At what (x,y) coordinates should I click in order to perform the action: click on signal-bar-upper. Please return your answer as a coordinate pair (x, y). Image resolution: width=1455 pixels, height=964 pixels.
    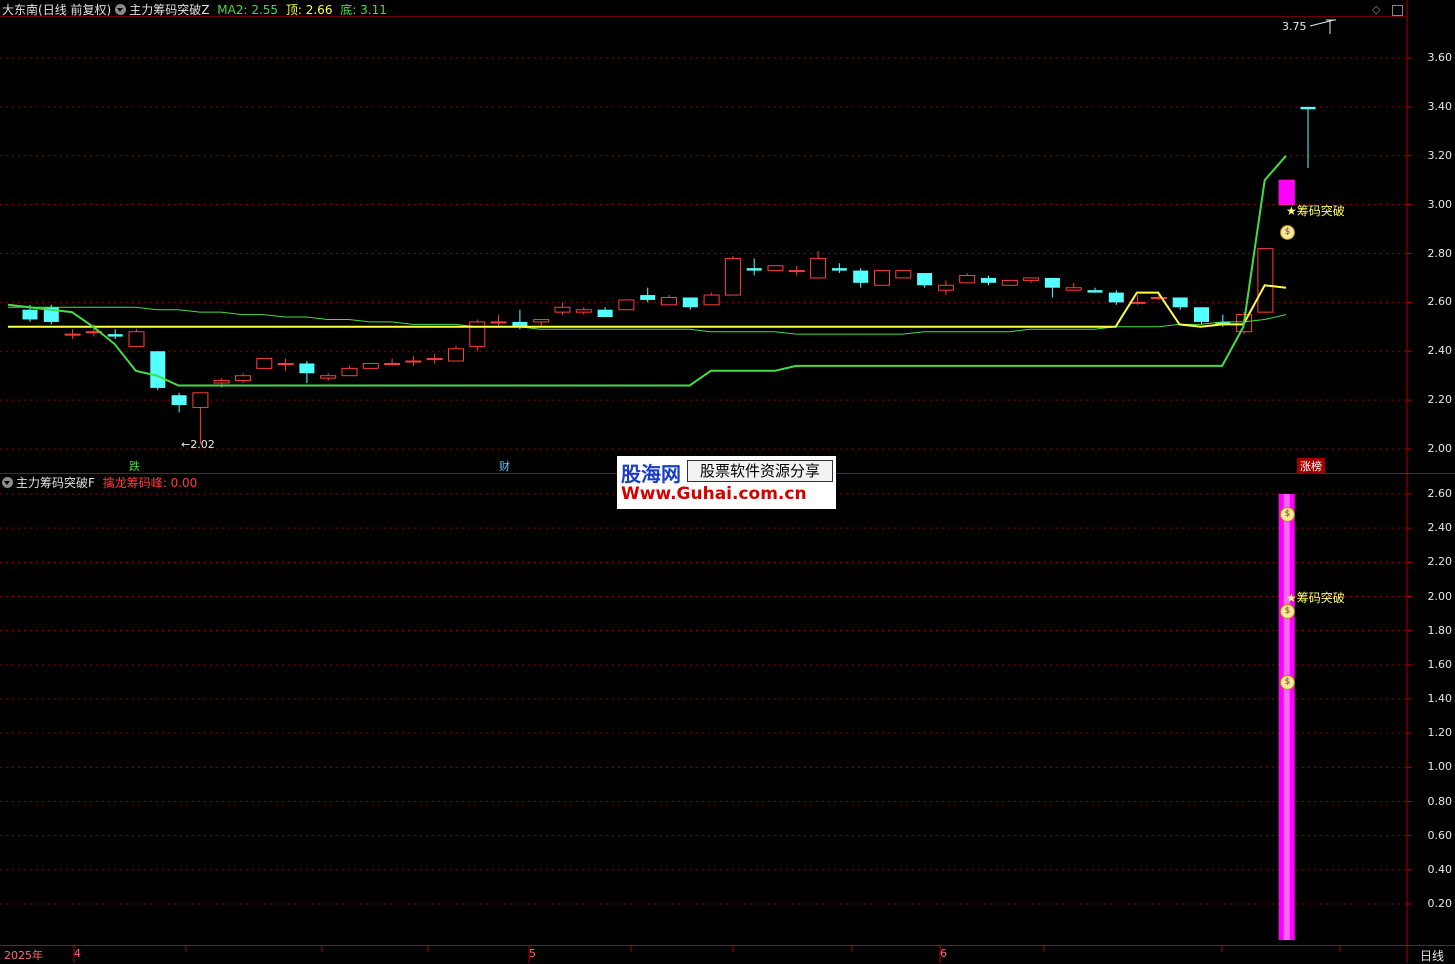
    Looking at the image, I should click on (1286, 192).